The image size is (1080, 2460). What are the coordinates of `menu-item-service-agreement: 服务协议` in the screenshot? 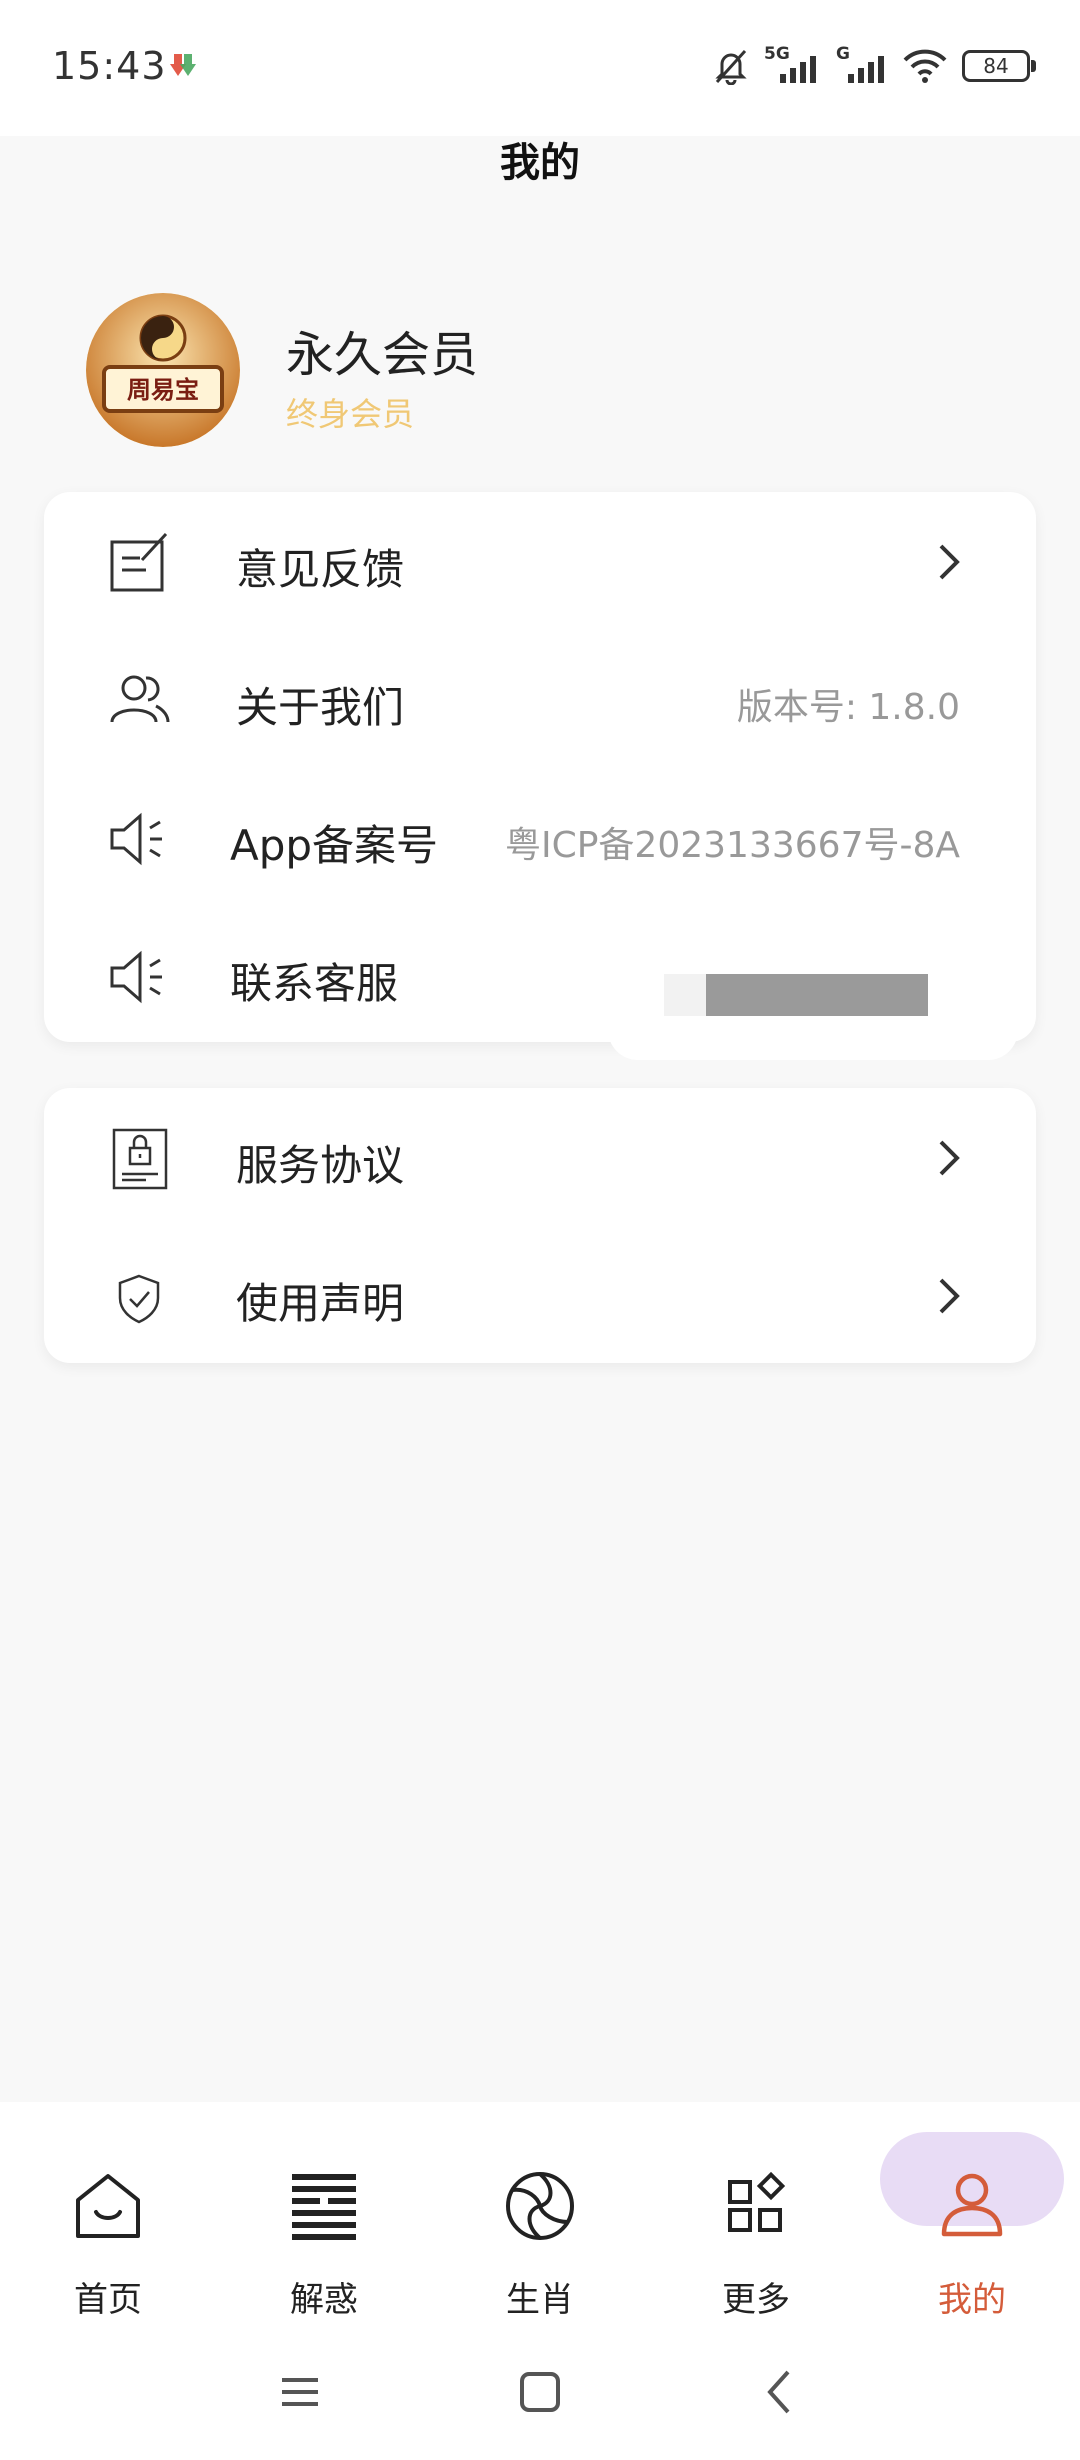 It's located at (540, 1157).